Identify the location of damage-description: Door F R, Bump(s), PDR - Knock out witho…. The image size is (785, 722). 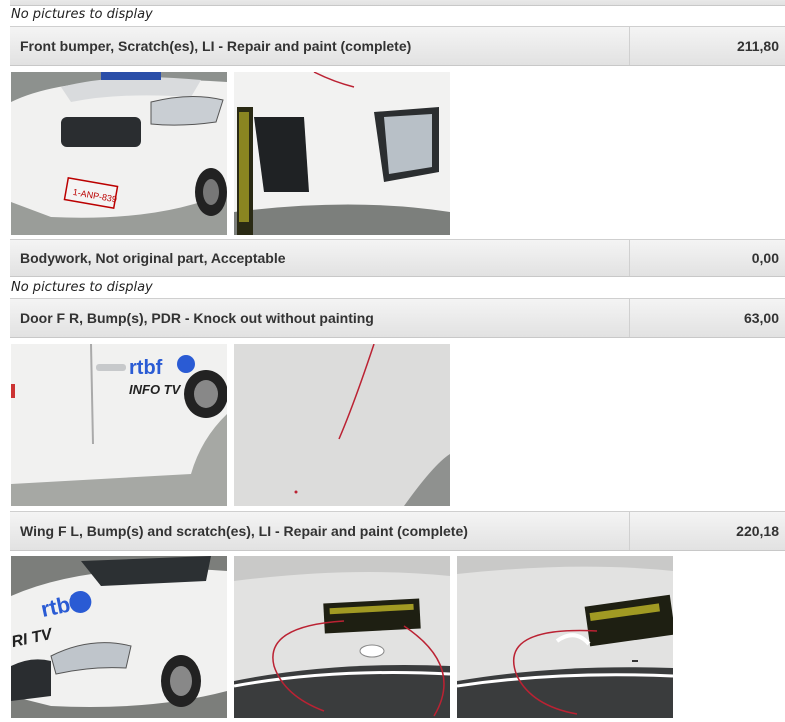
(320, 318).